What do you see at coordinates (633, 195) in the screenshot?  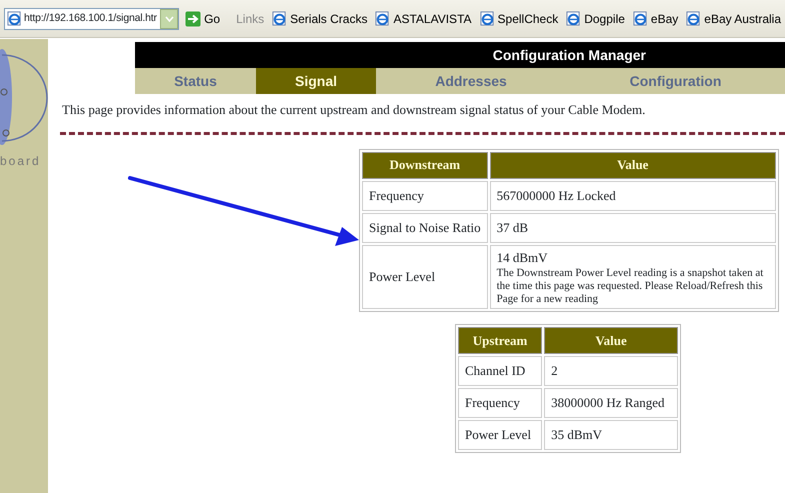 I see `table-cell: 567000000 Hz Locked` at bounding box center [633, 195].